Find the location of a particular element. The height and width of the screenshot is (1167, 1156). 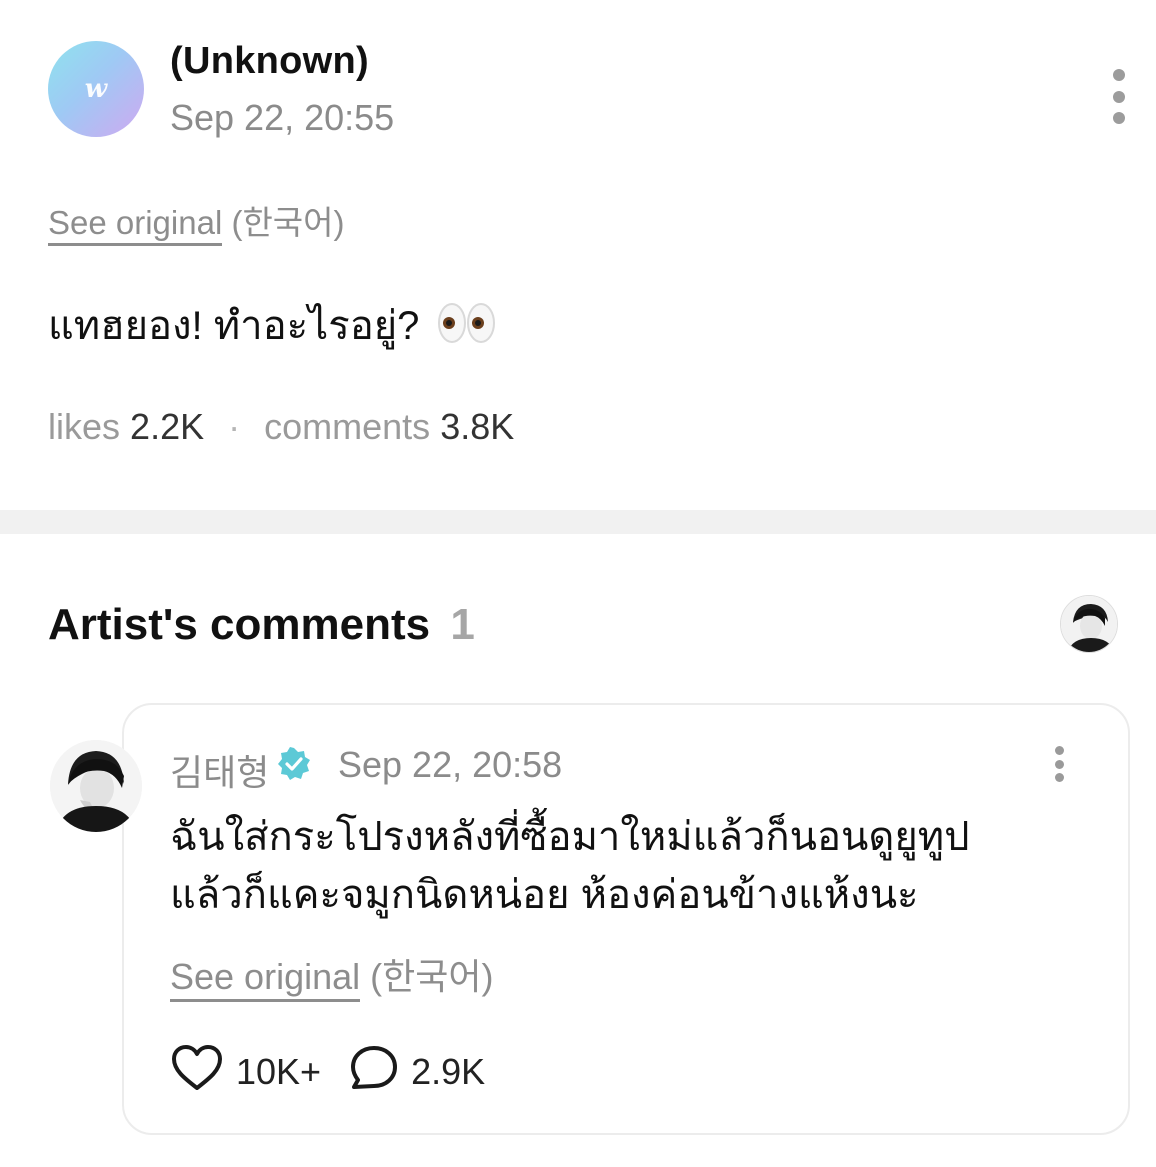

comment-author-name: 김태형 is located at coordinates (219, 770).